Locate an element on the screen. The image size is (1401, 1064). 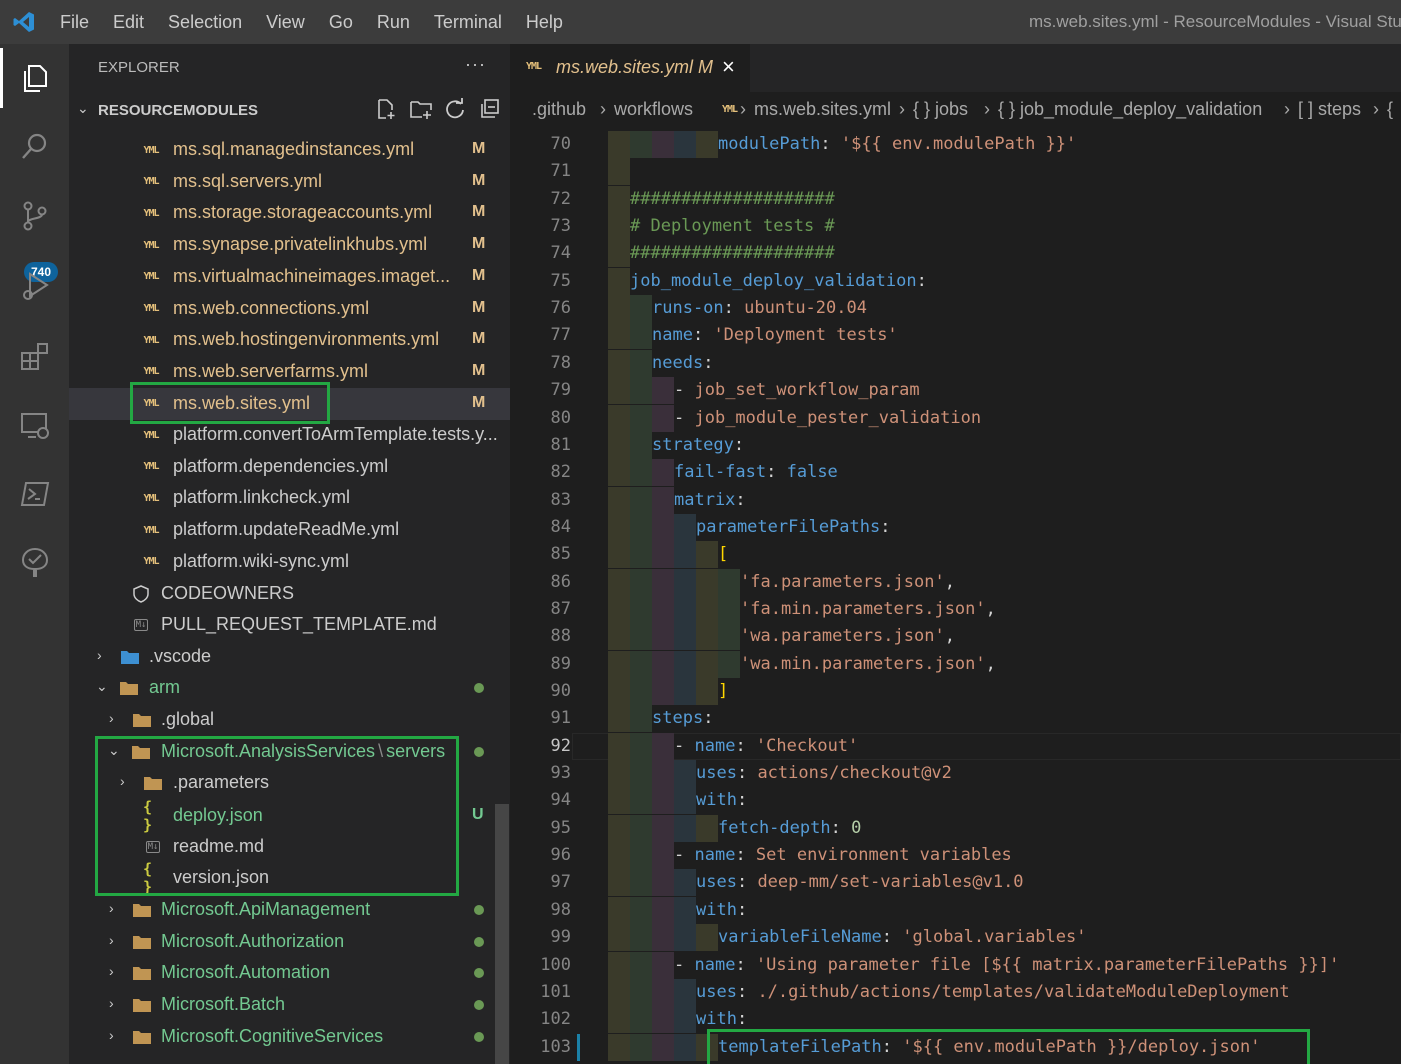
file-row-ms-storage-storageaccounts-yml: YML ms.storage.storageaccounts.yml M is located at coordinates (289, 213).